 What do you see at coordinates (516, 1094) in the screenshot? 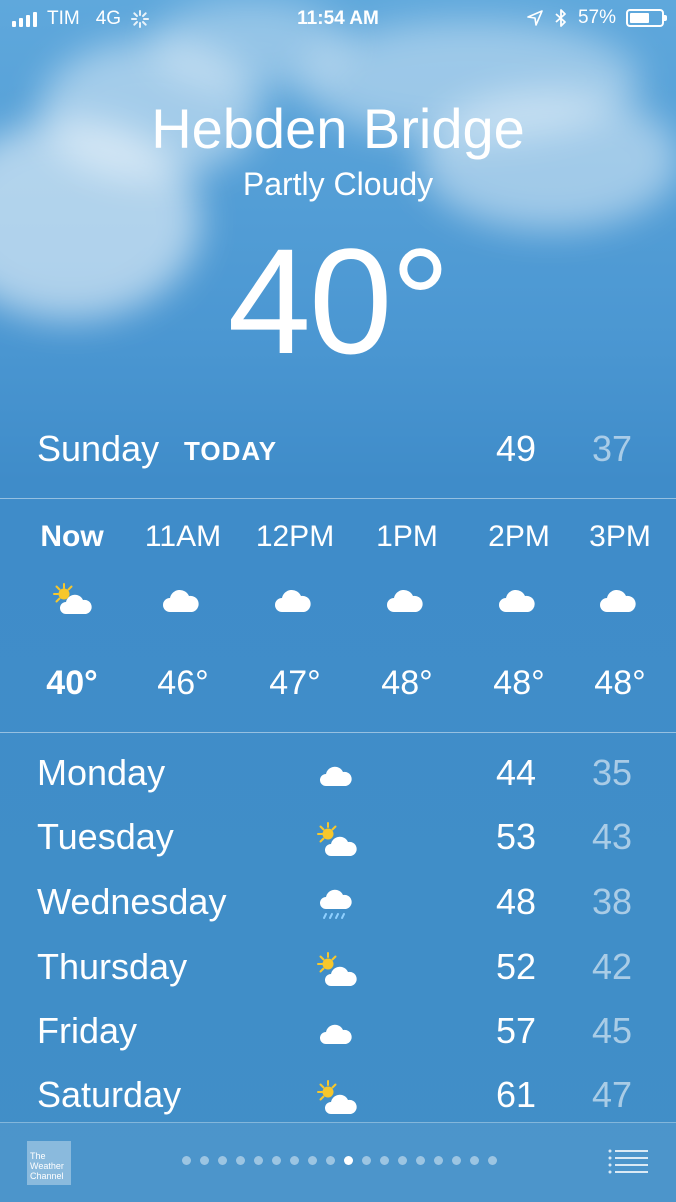
I see `forecast-high: 61` at bounding box center [516, 1094].